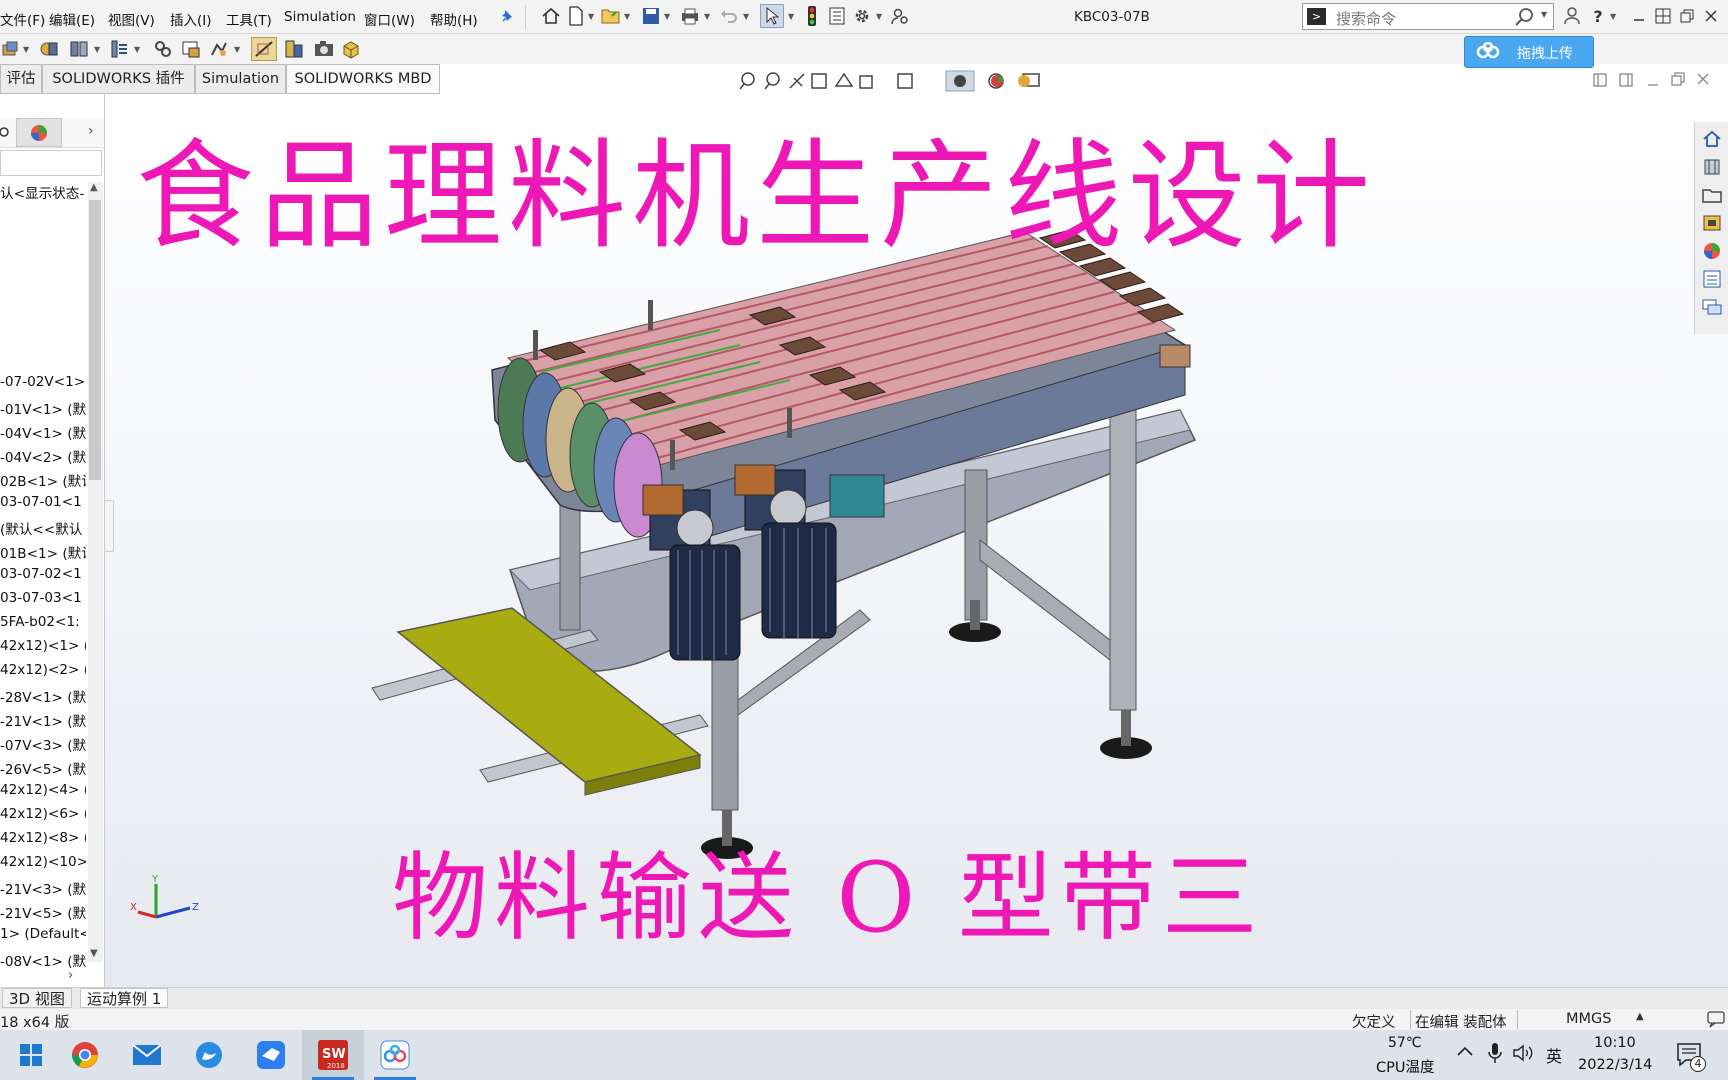  Describe the element at coordinates (147, 1055) in the screenshot. I see `taskbar-mail` at that location.